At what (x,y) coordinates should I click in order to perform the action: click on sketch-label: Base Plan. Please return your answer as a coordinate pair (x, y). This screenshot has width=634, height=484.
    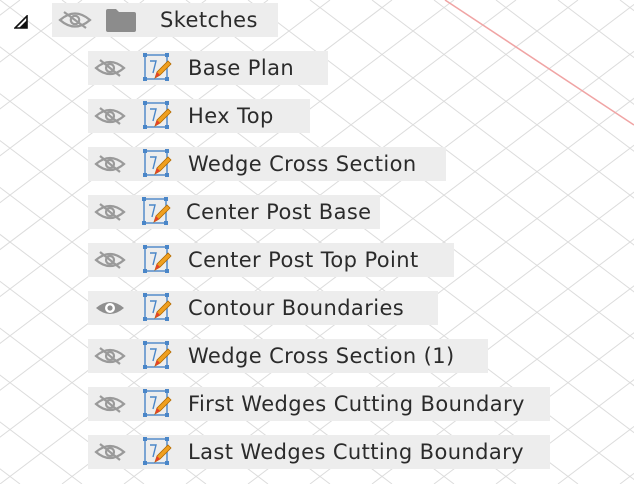
    Looking at the image, I should click on (241, 68).